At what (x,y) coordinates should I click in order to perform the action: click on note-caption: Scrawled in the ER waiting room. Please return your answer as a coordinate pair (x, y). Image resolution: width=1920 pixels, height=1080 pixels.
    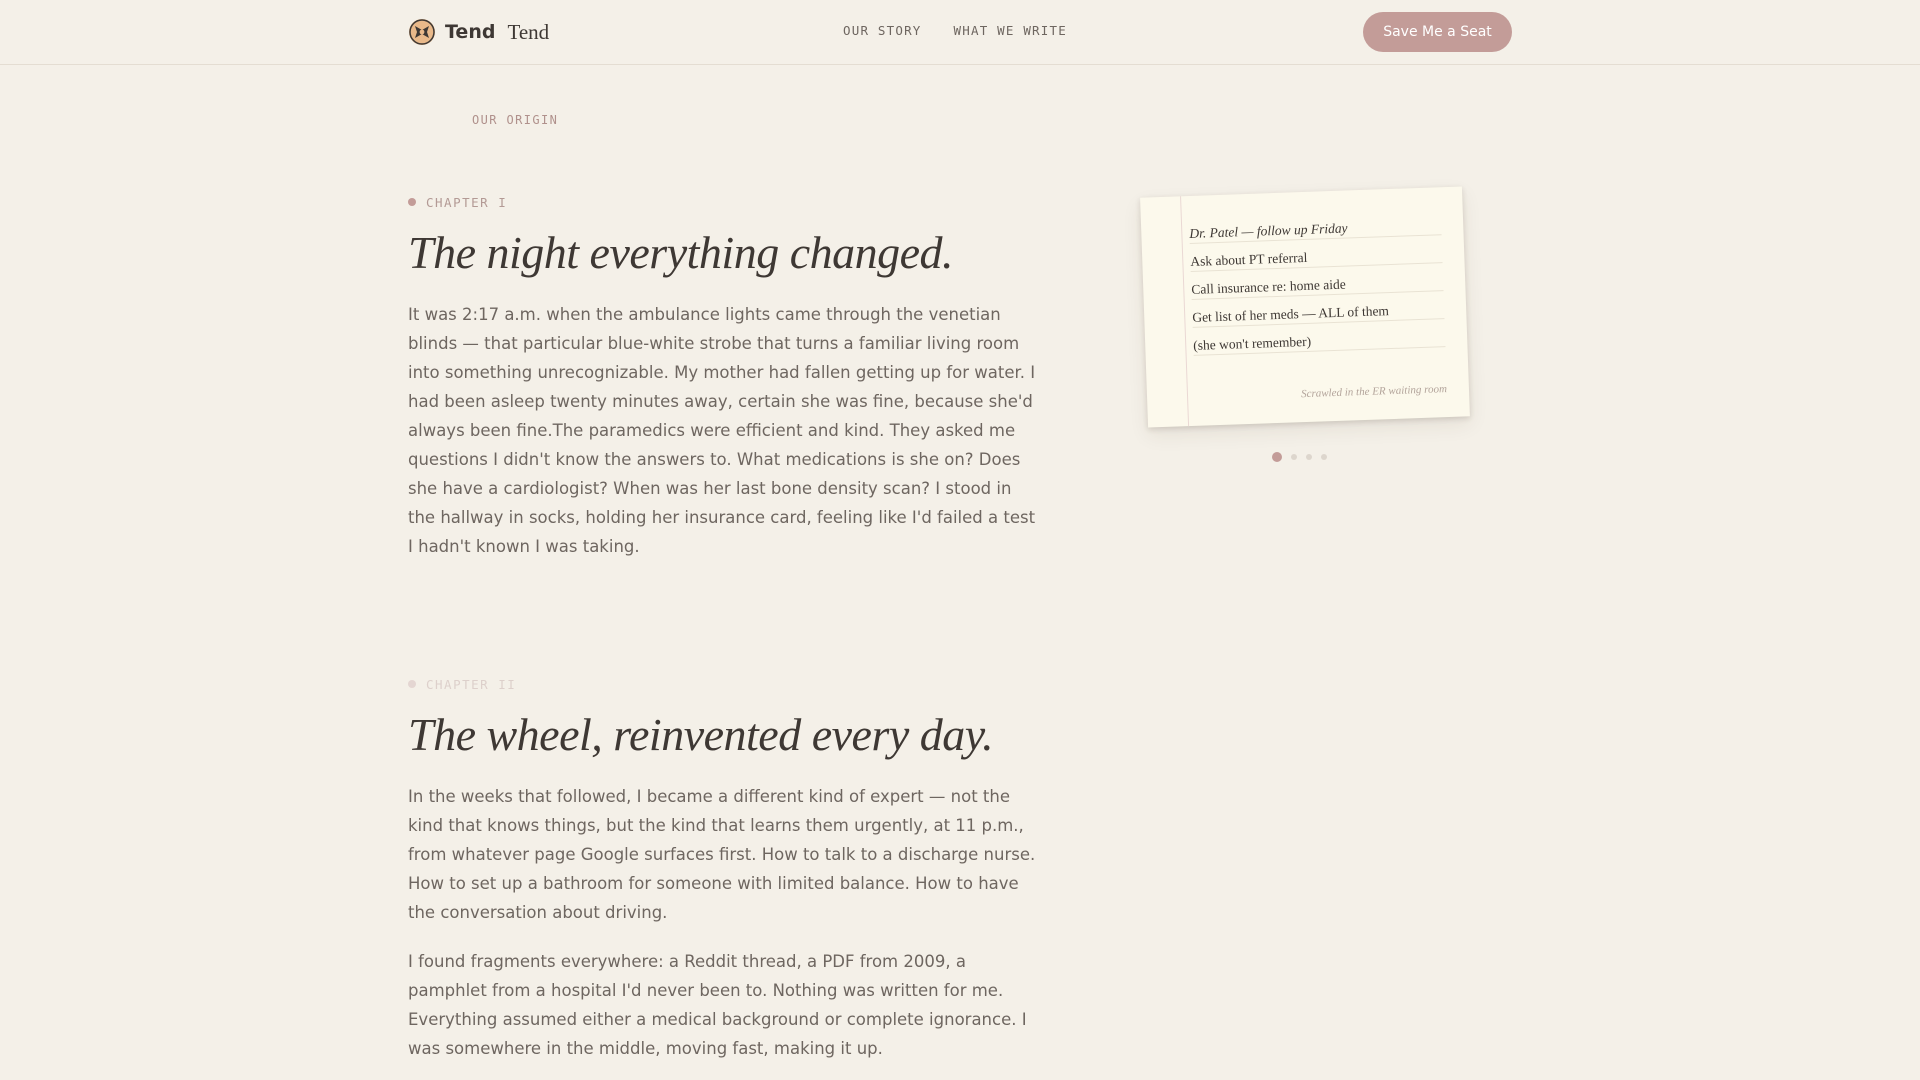
    Looking at the image, I should click on (1374, 392).